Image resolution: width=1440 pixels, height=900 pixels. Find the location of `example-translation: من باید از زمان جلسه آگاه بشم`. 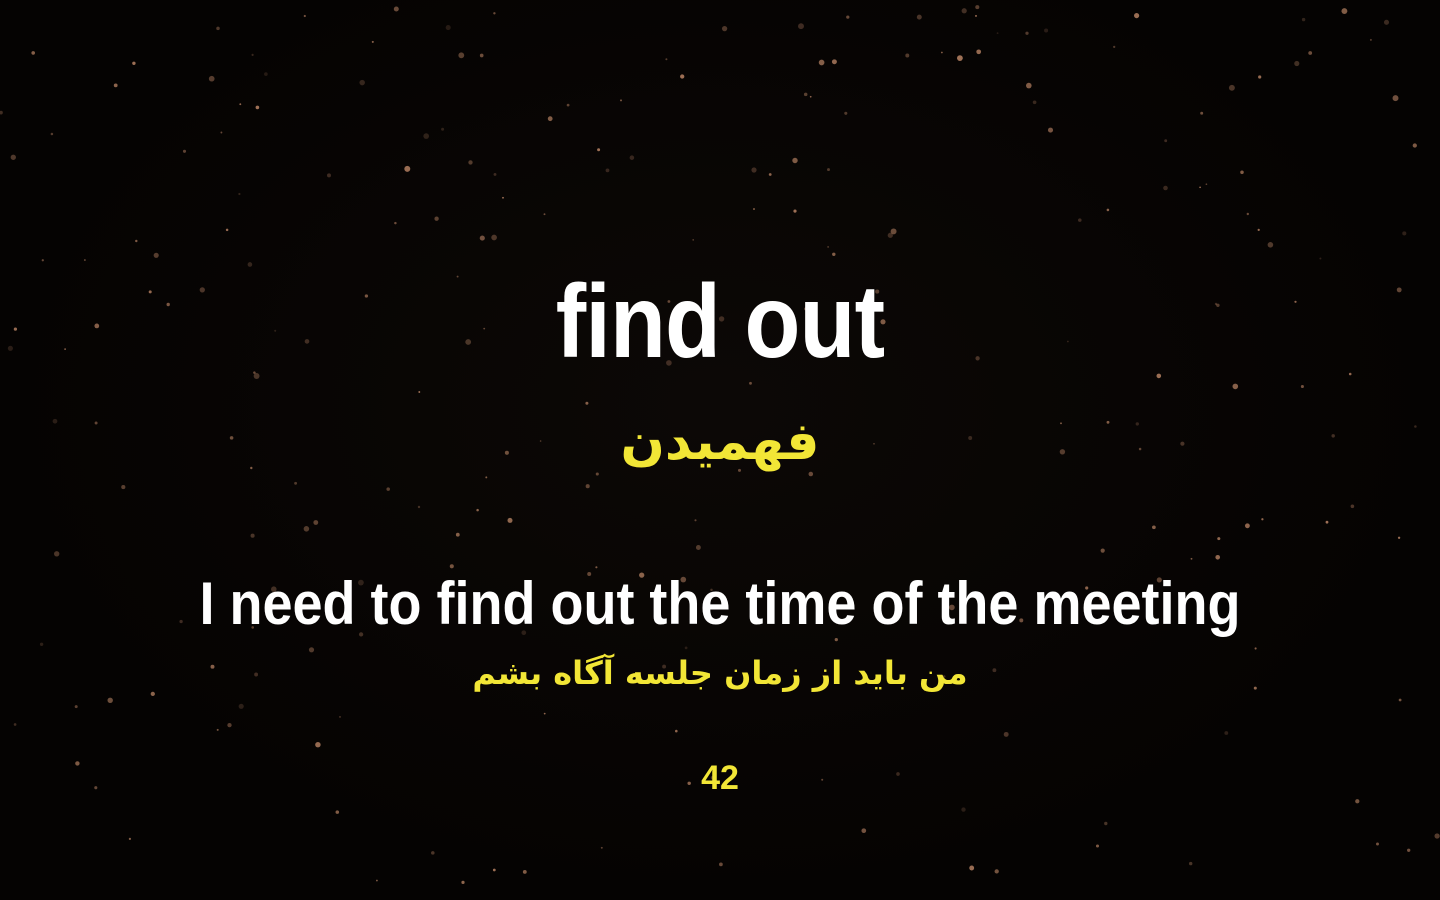

example-translation: من باید از زمان جلسه آگاه بشم is located at coordinates (720, 673).